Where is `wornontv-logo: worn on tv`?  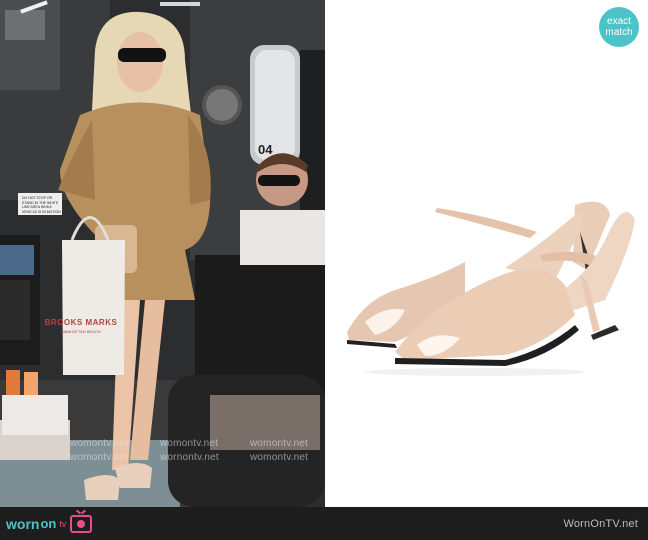 wornontv-logo: worn on tv is located at coordinates (49, 523).